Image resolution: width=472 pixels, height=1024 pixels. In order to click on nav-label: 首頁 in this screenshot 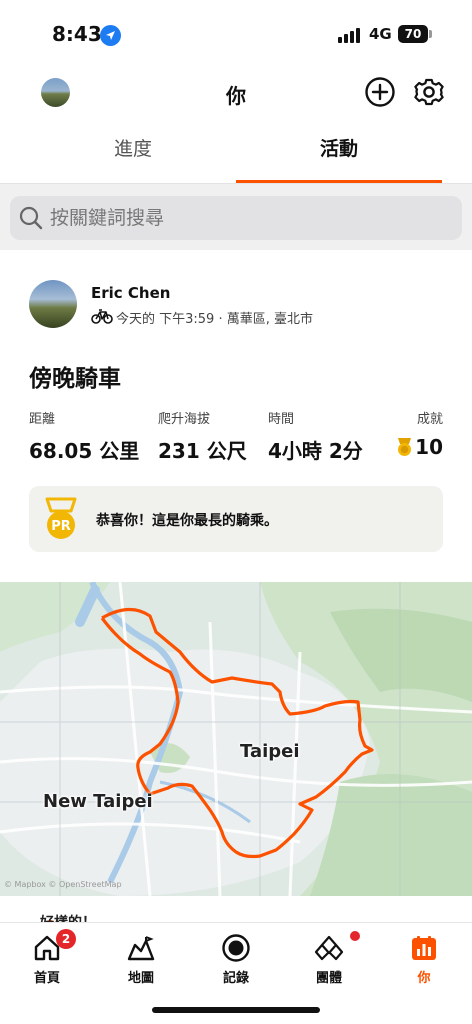, I will do `click(46, 978)`.